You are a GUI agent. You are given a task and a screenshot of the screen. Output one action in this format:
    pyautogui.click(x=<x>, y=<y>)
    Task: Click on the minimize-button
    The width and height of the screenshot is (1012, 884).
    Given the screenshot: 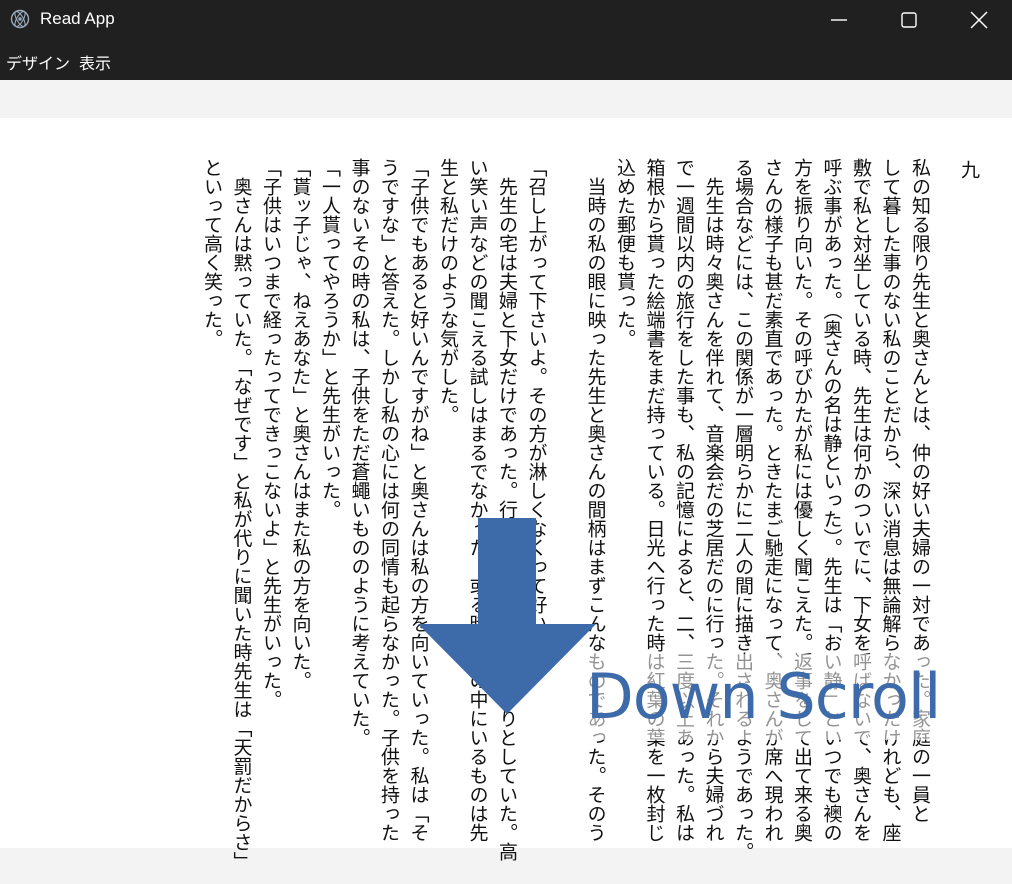 What is the action you would take?
    pyautogui.click(x=839, y=20)
    